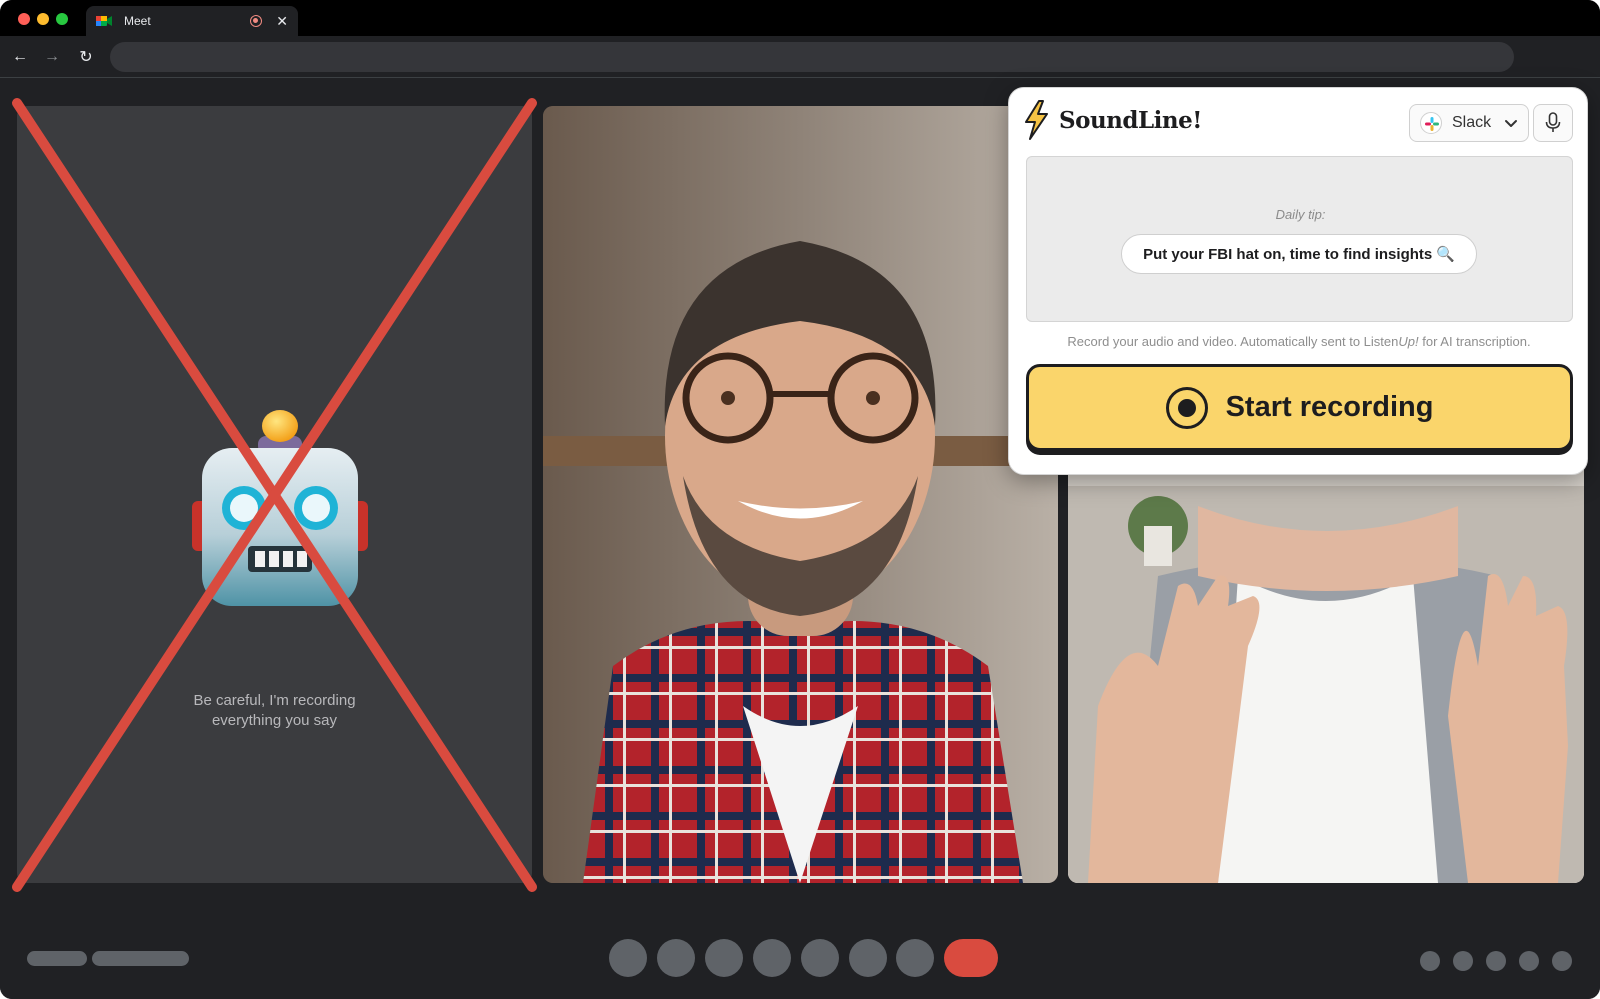  Describe the element at coordinates (868, 958) in the screenshot. I see `raise-hand-button` at that location.